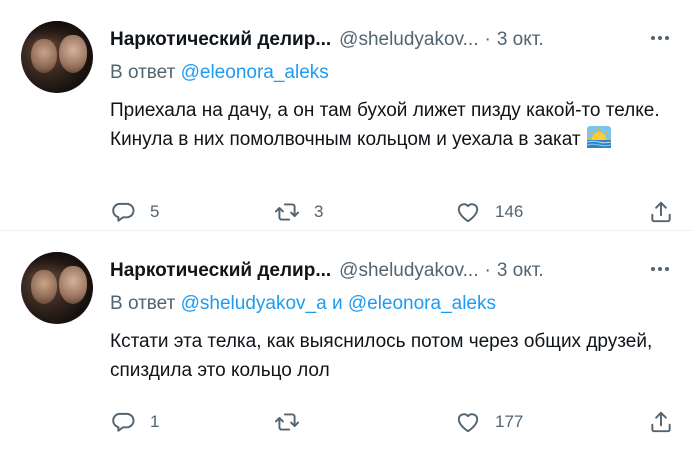 This screenshot has height=464, width=693. I want to click on reply-to-line: В ответ @sheludyakov_a и @eleonora_aleks, so click(303, 304).